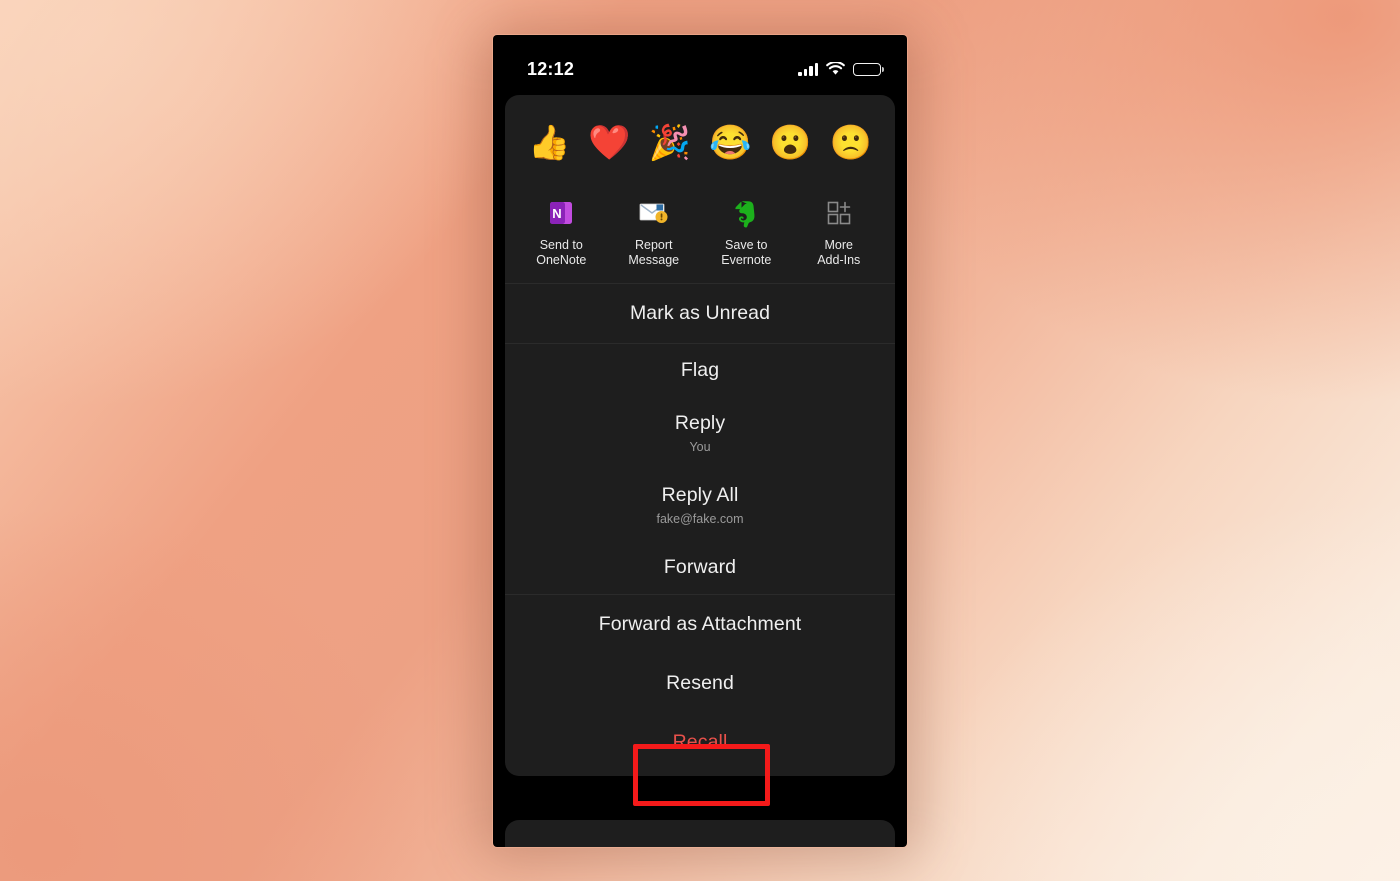 This screenshot has width=1400, height=881. Describe the element at coordinates (700, 143) in the screenshot. I see `reaction-bar: 👍 ❤️ 🎉 😂 😮 🙁` at that location.